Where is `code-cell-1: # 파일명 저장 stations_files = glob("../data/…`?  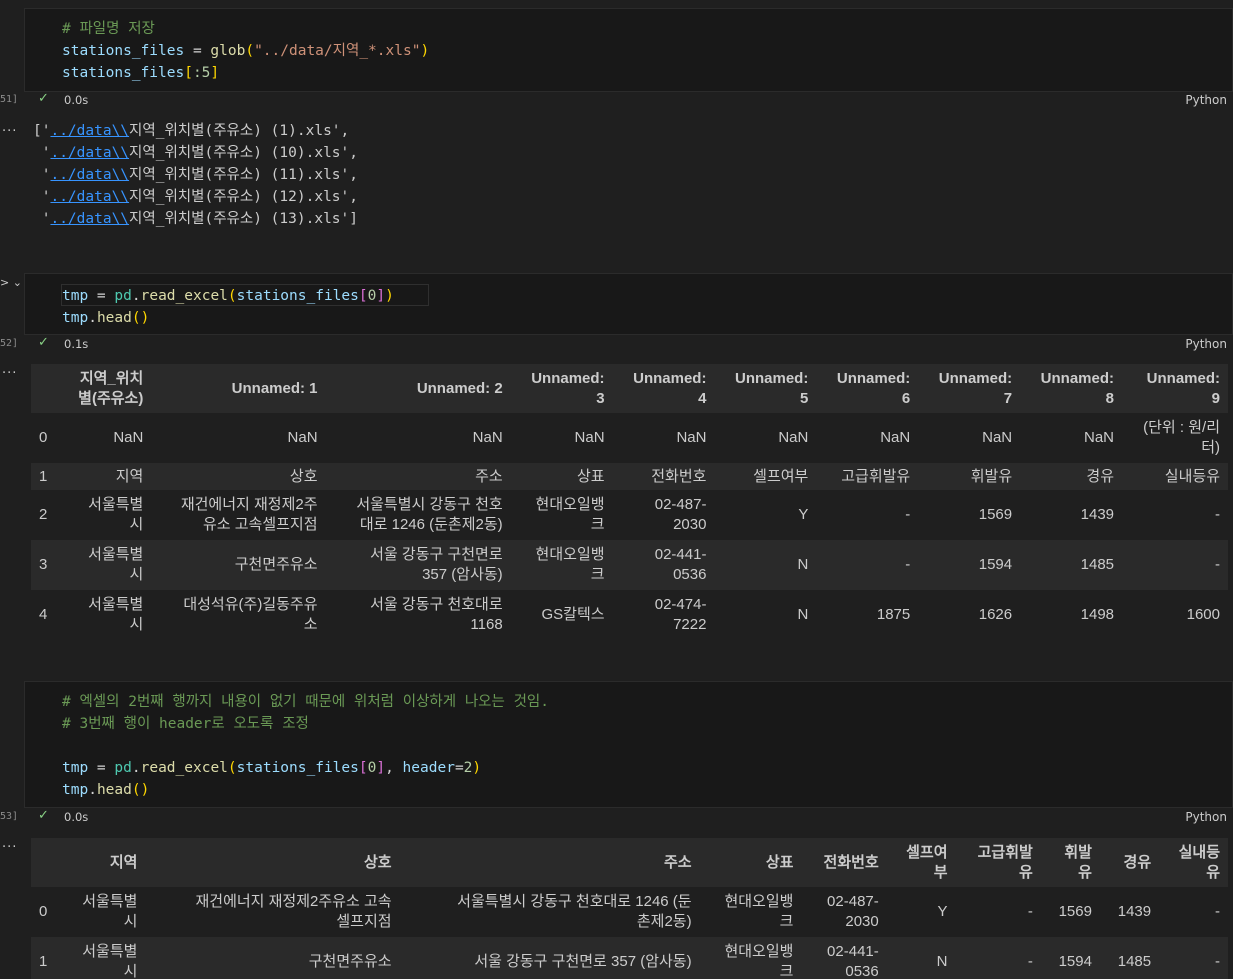
code-cell-1: # 파일명 저장 stations_files = glob("../data/… is located at coordinates (628, 50).